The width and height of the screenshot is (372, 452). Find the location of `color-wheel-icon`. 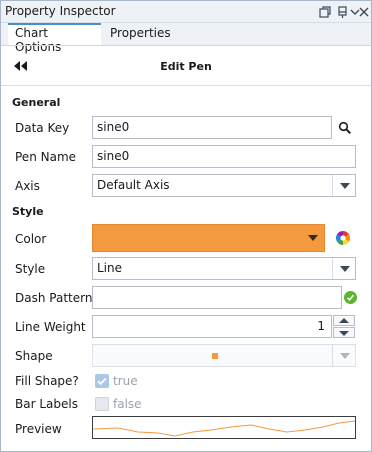

color-wheel-icon is located at coordinates (343, 238).